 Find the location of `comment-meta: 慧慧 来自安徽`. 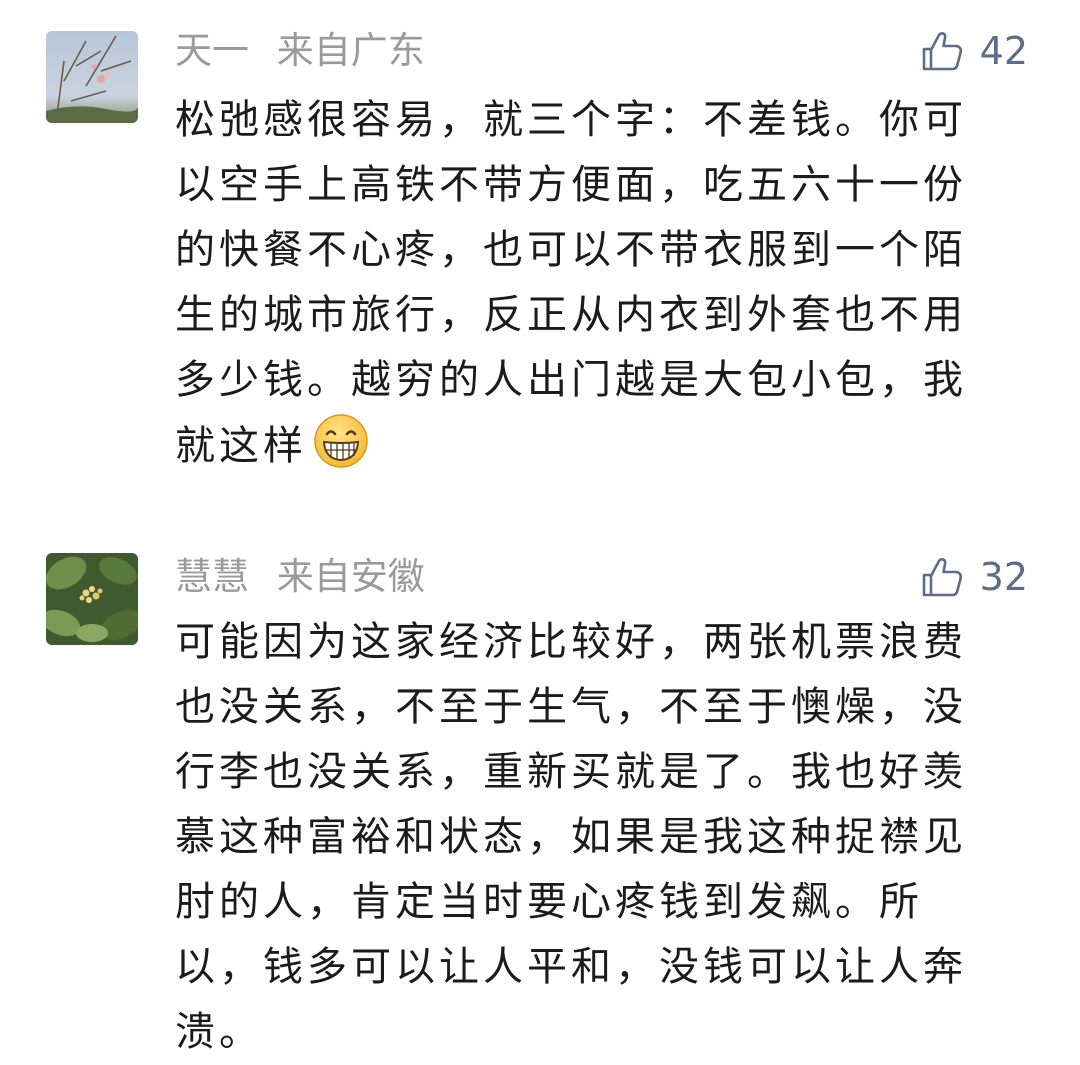

comment-meta: 慧慧 来自安徽 is located at coordinates (300, 577).